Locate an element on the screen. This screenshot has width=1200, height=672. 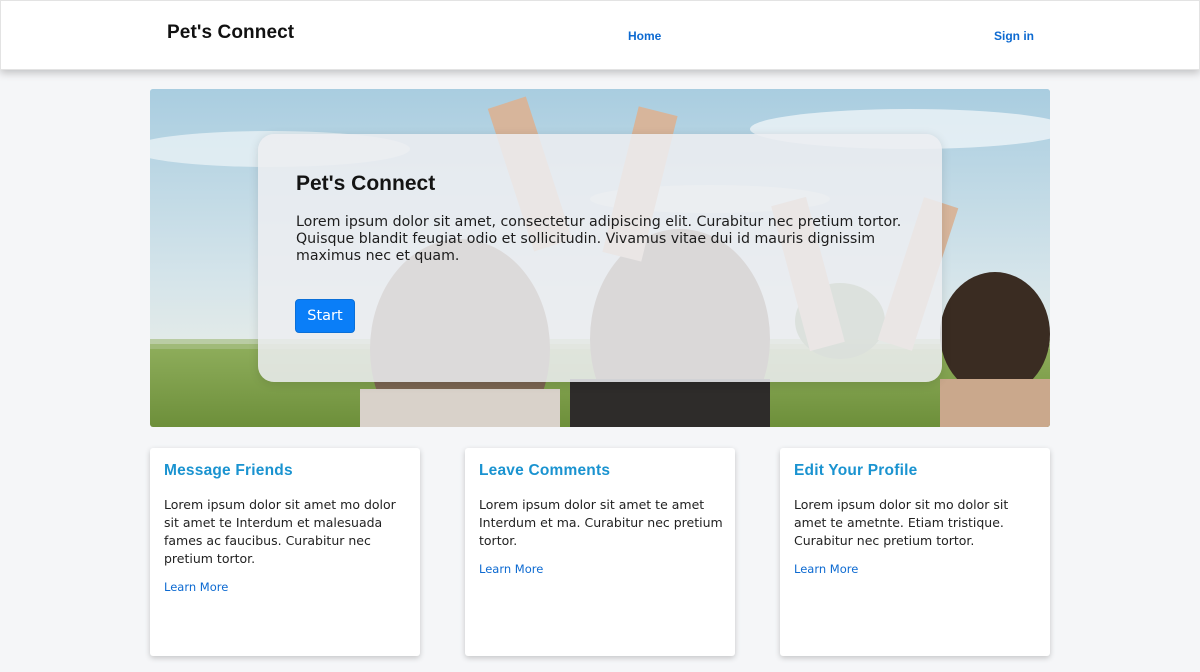
card-title: Leave Comments is located at coordinates (545, 470).